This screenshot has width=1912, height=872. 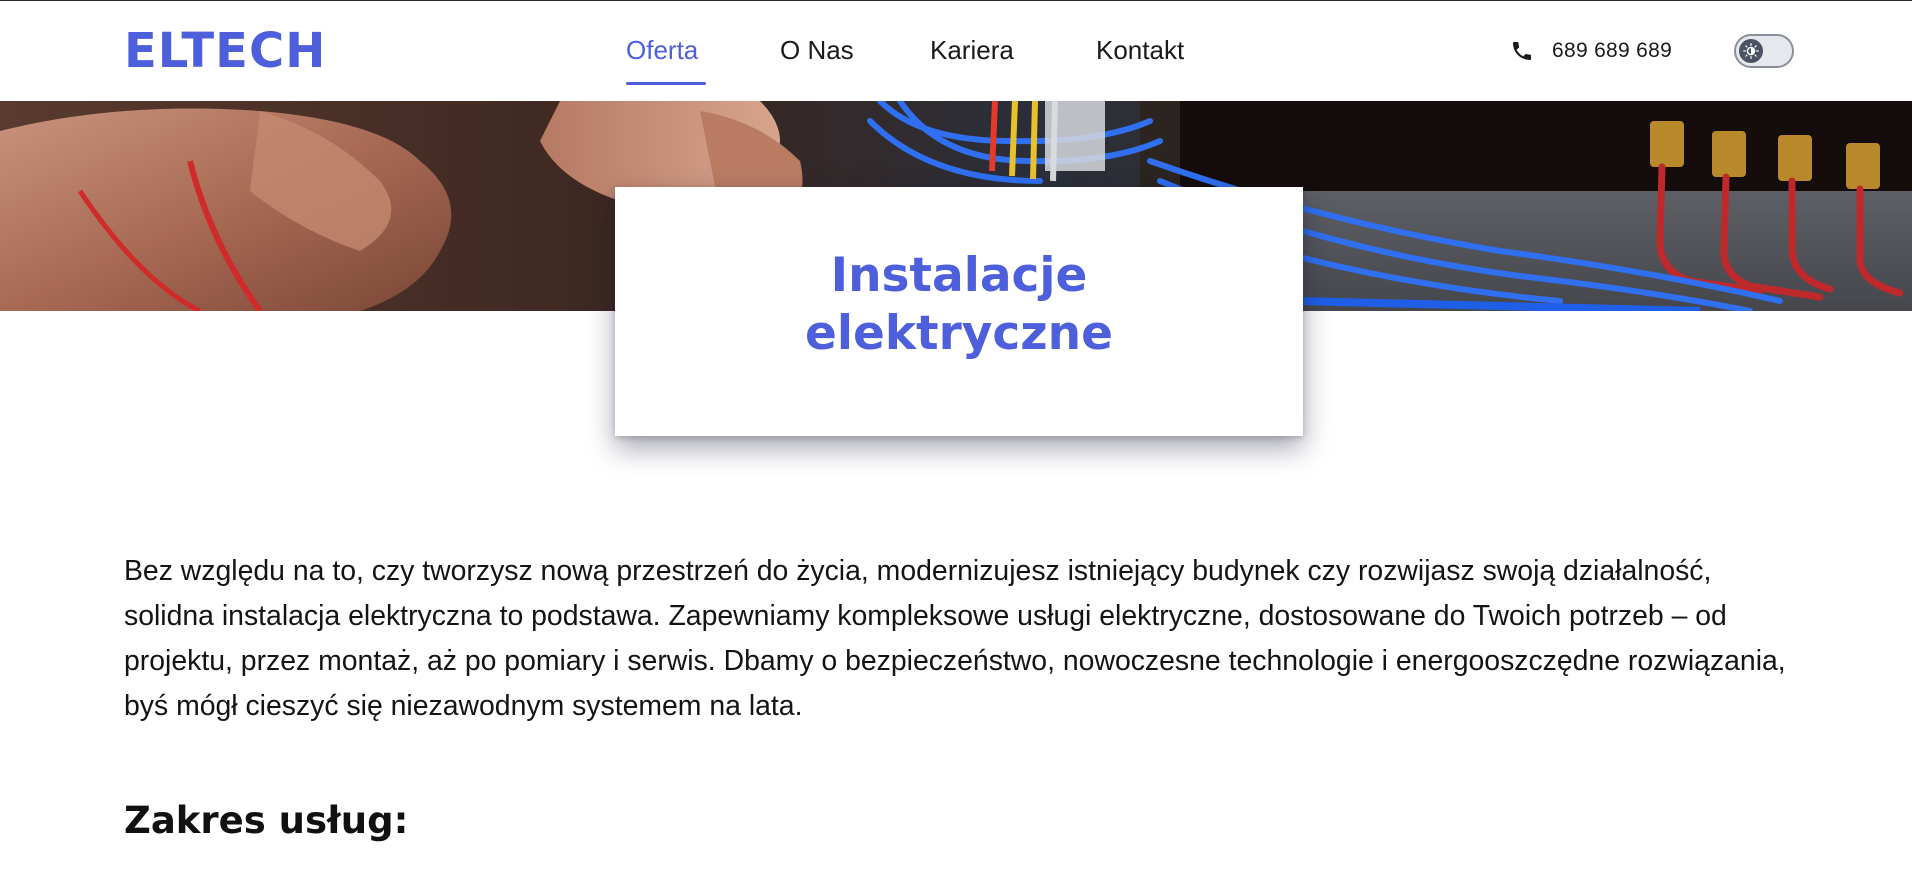 I want to click on section-heading: Zakres usług:, so click(x=266, y=820).